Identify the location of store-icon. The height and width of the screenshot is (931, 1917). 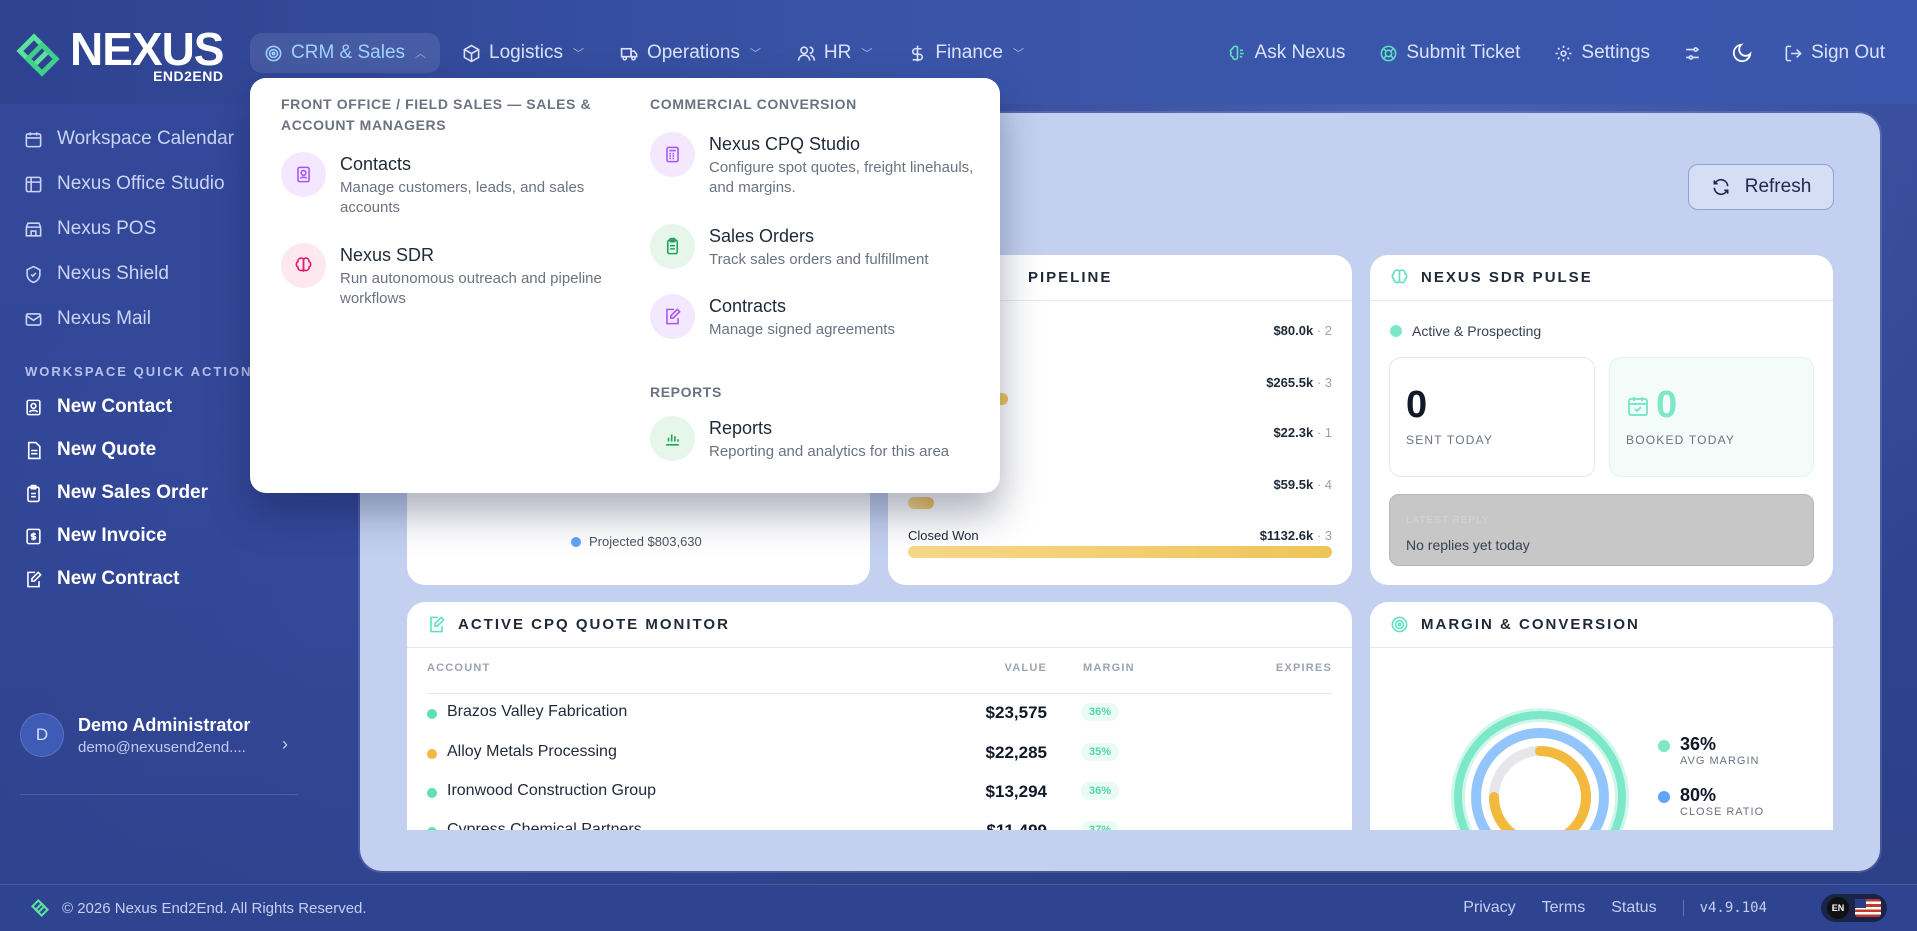
(33, 229).